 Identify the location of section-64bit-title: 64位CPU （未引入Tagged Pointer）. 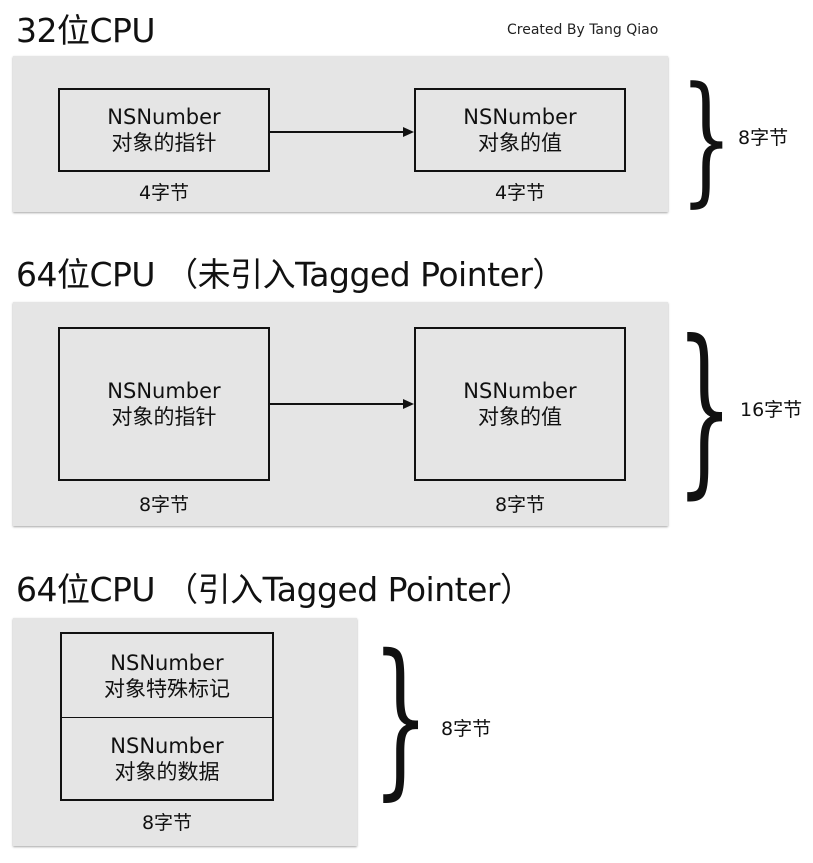
(290, 274).